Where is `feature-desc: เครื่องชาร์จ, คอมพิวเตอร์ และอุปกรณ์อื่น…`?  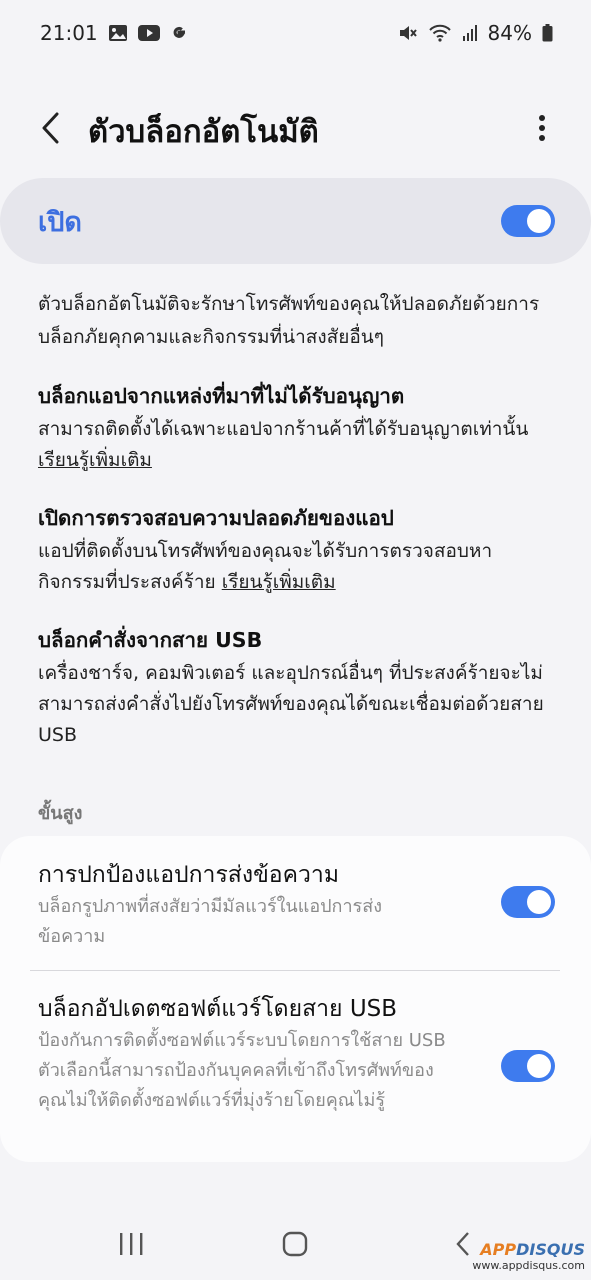 feature-desc: เครื่องชาร์จ, คอมพิวเตอร์ และอุปกรณ์อื่น… is located at coordinates (291, 704).